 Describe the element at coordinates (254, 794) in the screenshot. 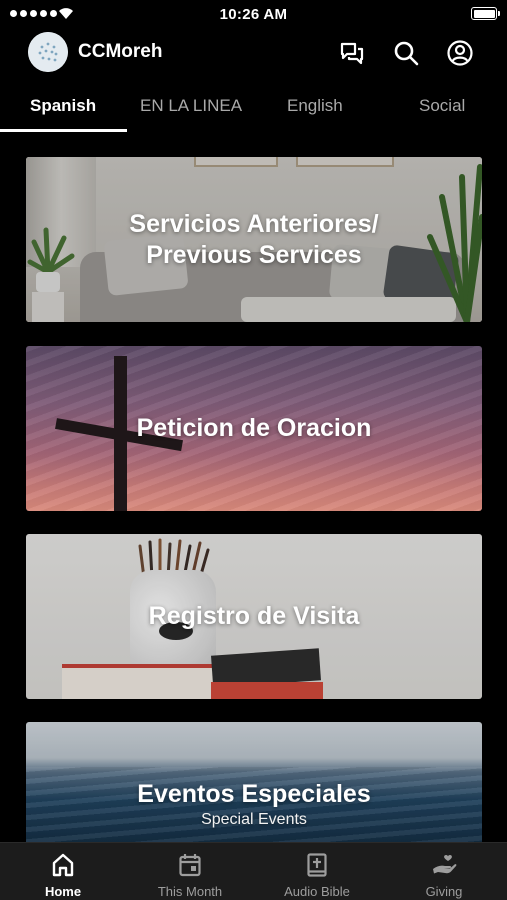

I see `card-title: Eventos Especiales` at that location.